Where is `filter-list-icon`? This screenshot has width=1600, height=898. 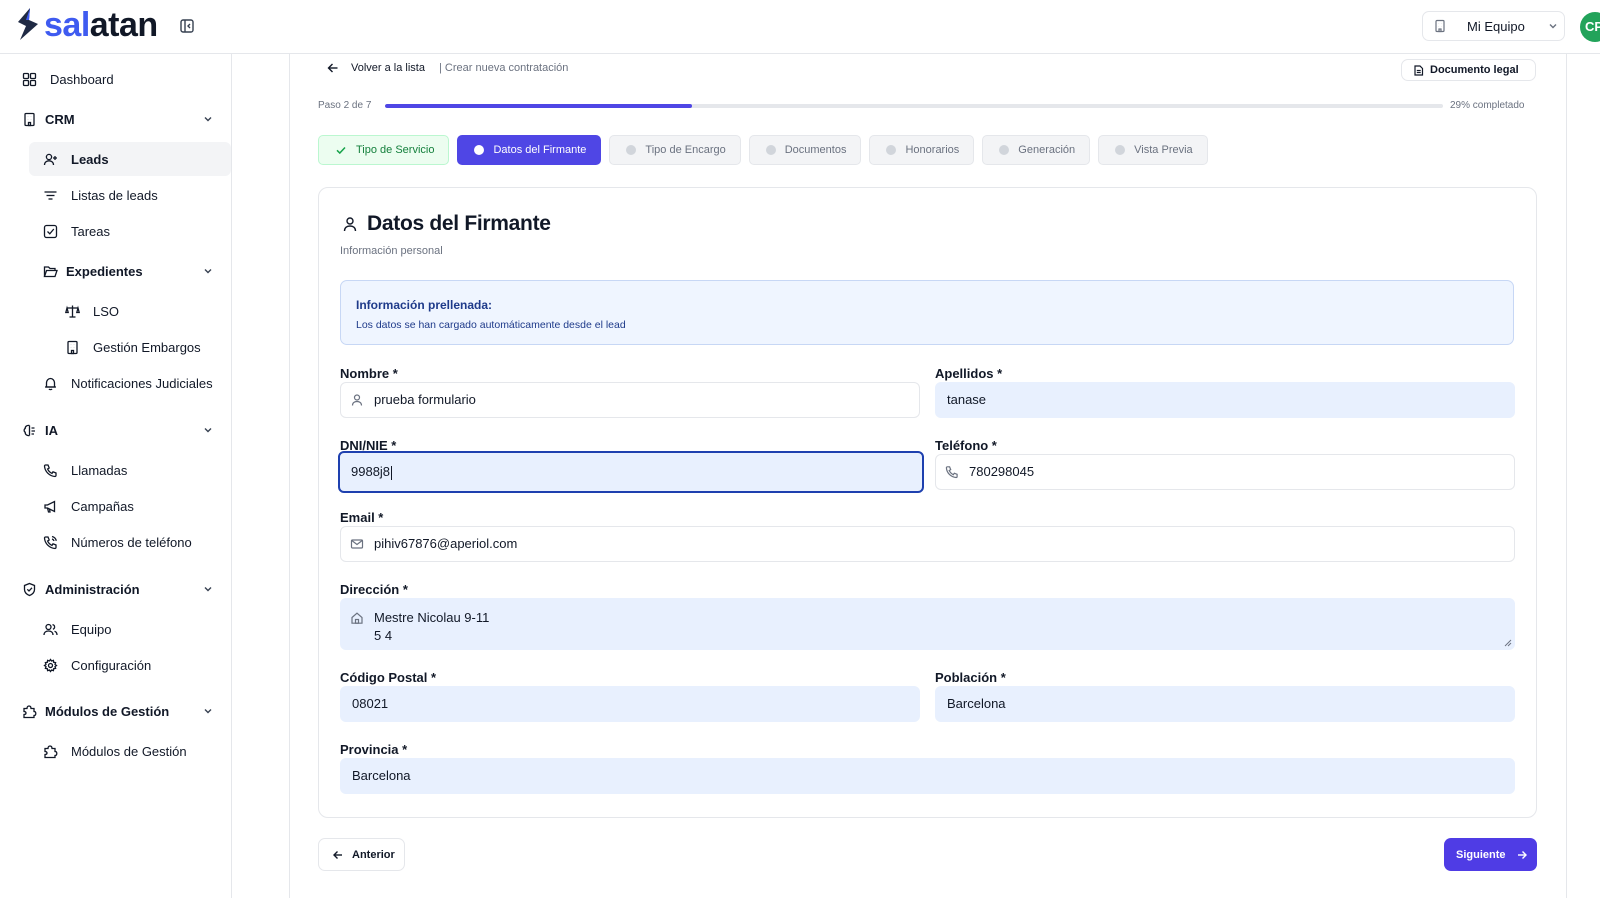 filter-list-icon is located at coordinates (50, 195).